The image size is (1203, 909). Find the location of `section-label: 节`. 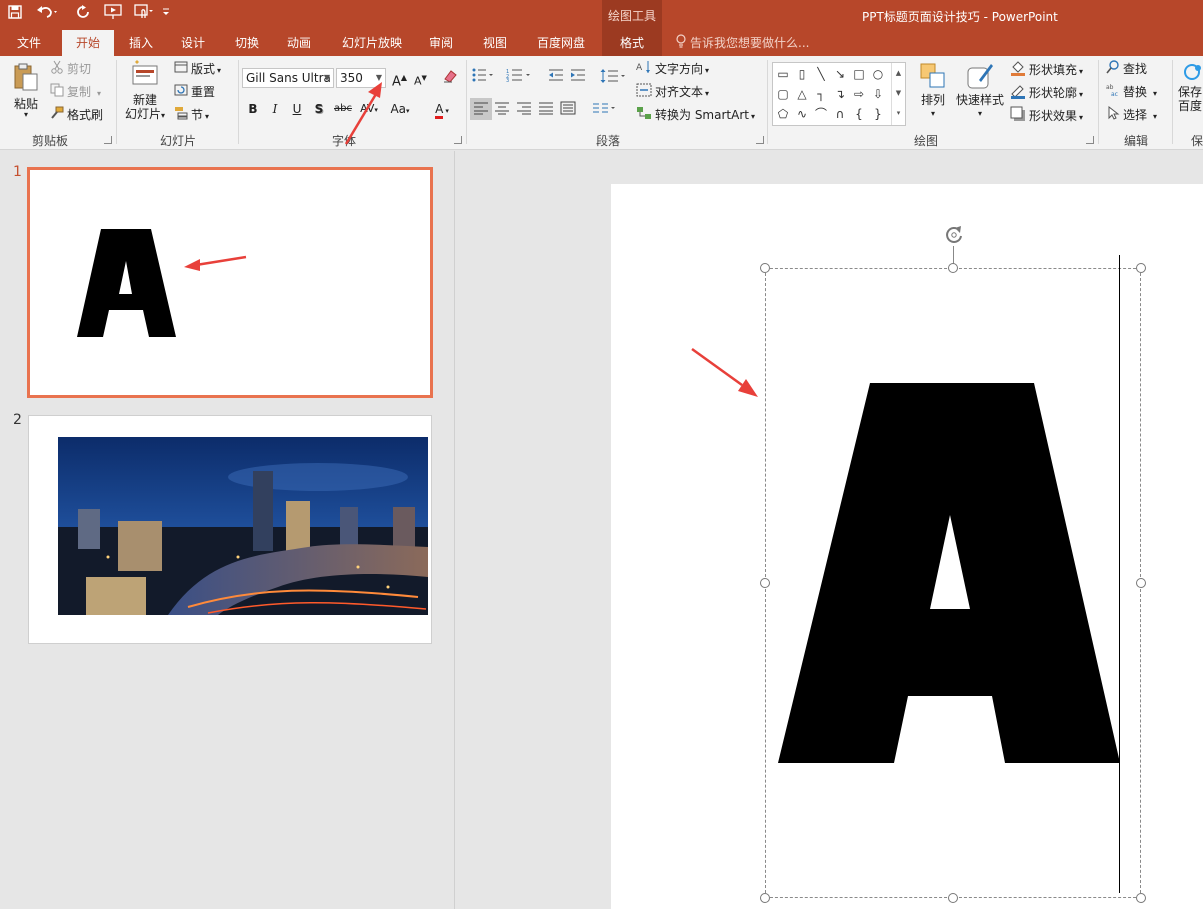

section-label: 节 is located at coordinates (197, 115).